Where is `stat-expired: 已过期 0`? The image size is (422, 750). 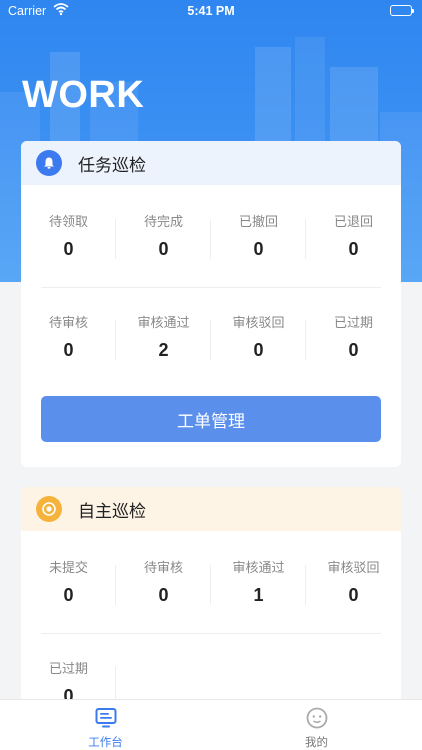 stat-expired: 已过期 0 is located at coordinates (353, 338).